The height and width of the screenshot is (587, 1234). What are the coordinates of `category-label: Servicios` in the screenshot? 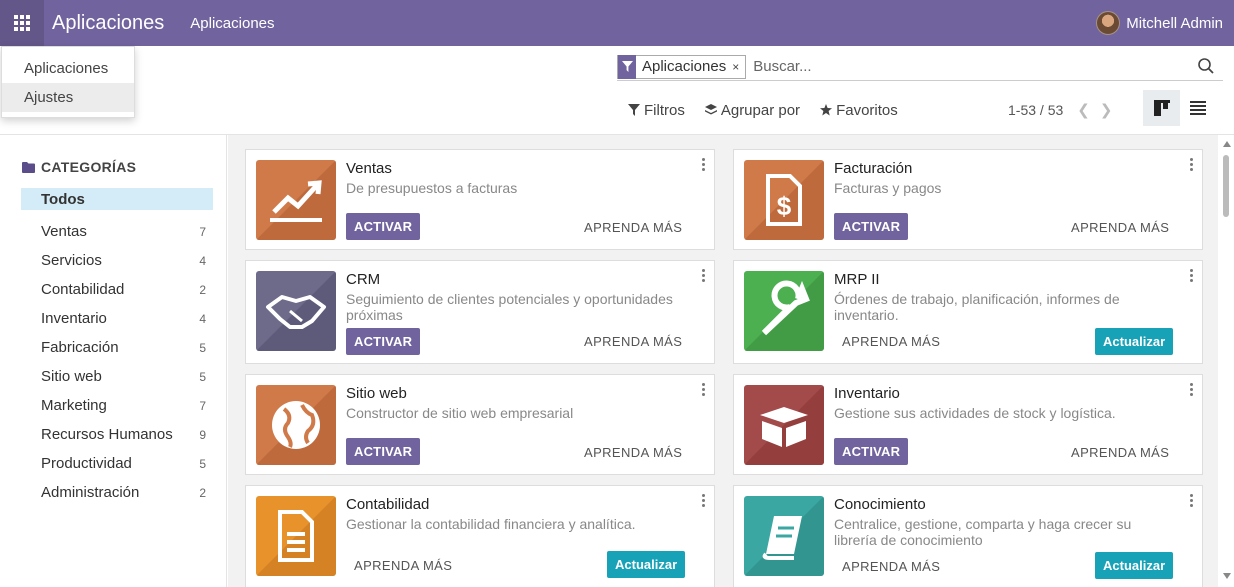 It's located at (71, 260).